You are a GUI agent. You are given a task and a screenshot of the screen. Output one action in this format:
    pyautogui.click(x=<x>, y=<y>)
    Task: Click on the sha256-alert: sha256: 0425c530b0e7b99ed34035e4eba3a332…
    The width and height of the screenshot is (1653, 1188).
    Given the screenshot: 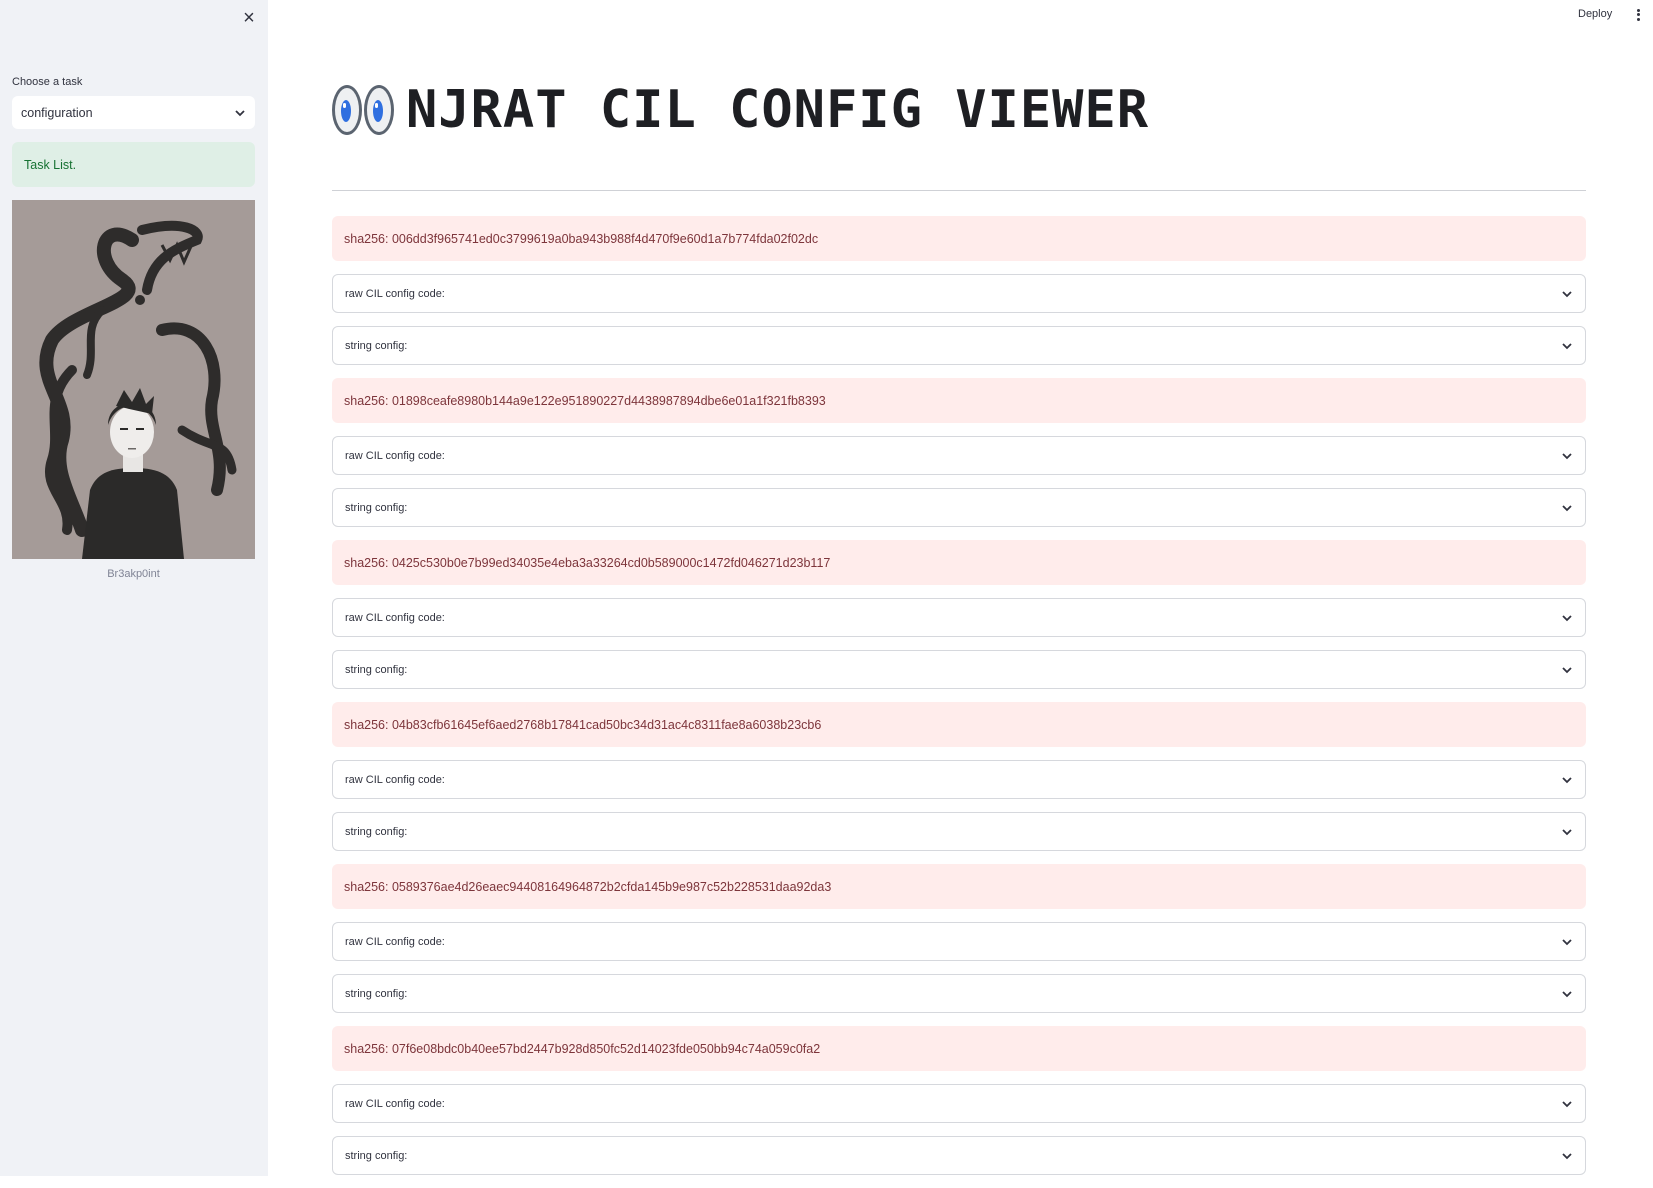 What is the action you would take?
    pyautogui.click(x=959, y=562)
    